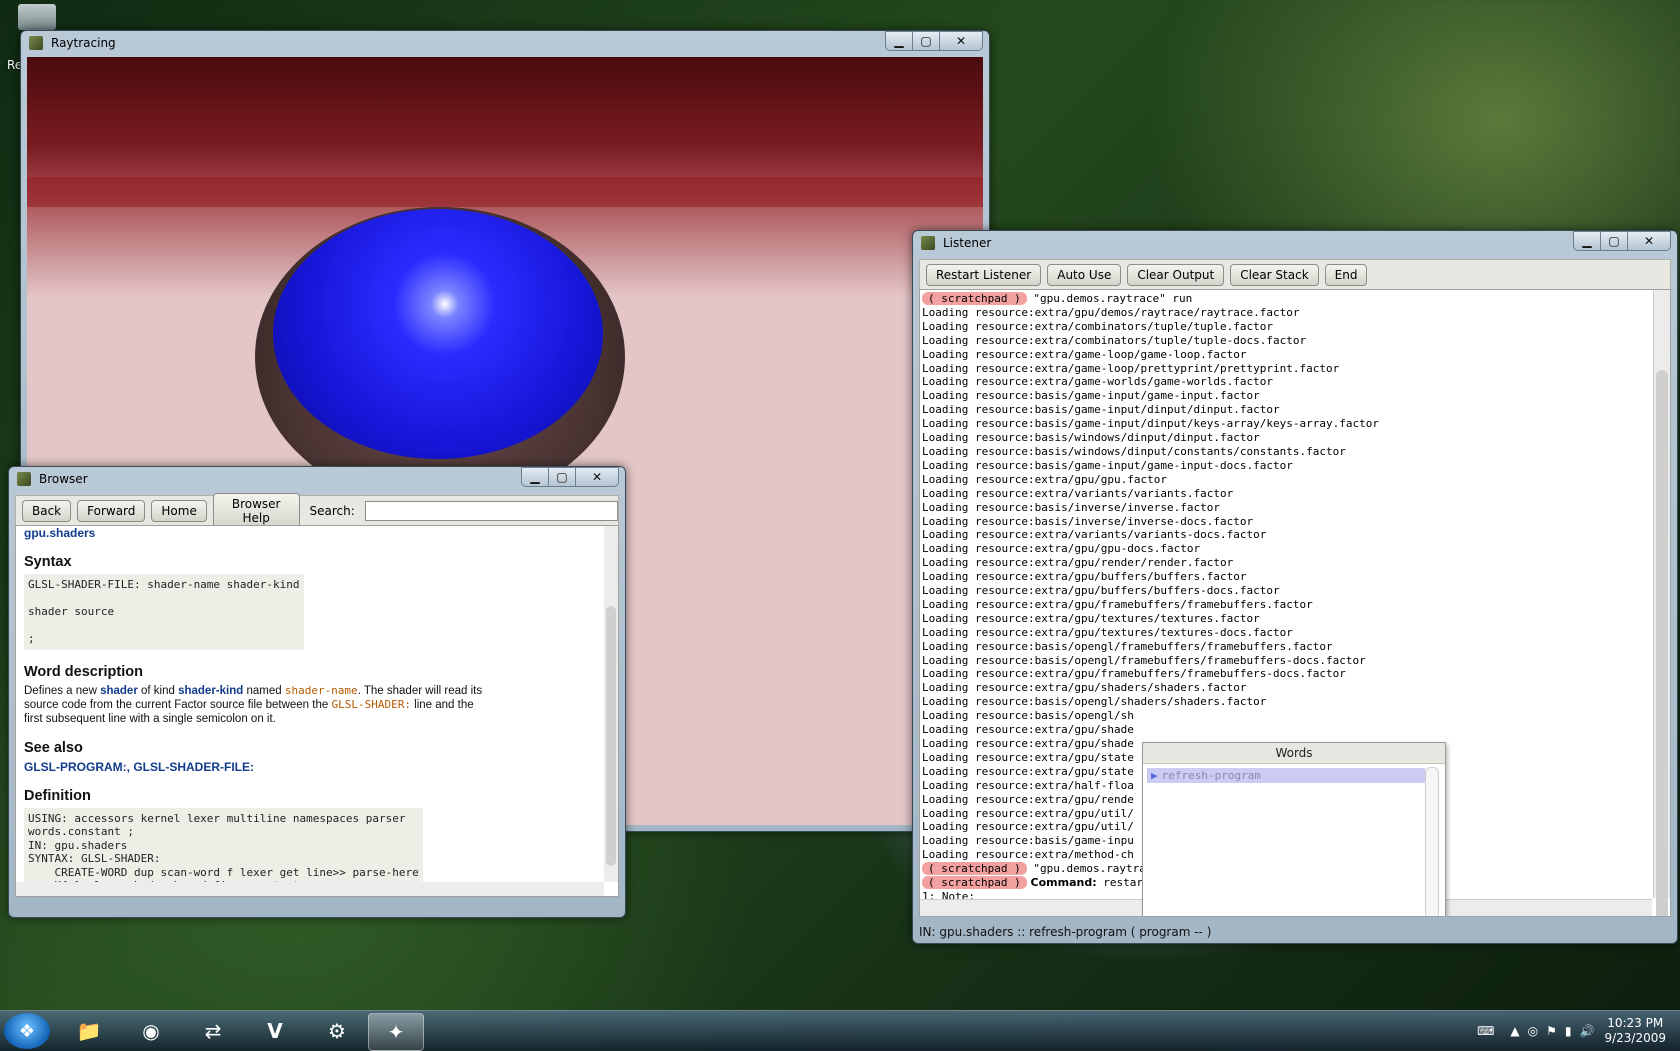 This screenshot has height=1051, width=1680. I want to click on shader-link: shader, so click(119, 691).